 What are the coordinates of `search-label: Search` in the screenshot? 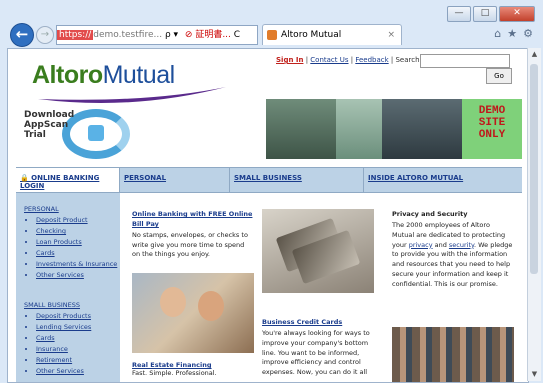 It's located at (407, 60).